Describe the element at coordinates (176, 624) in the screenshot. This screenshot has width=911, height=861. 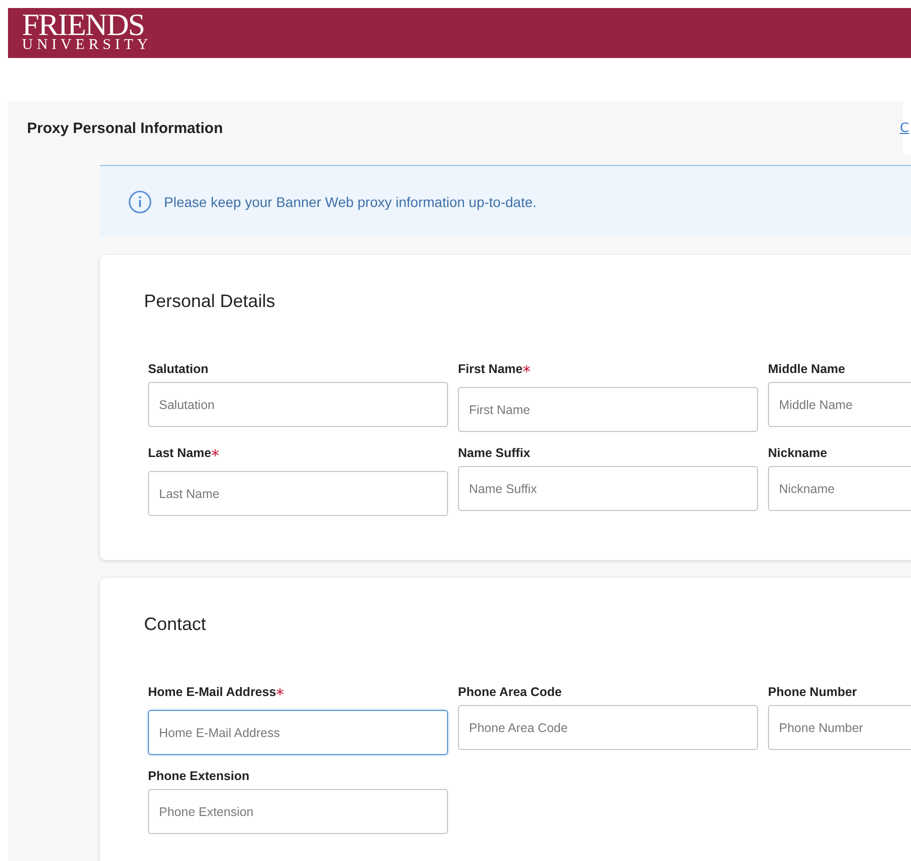
I see `section-title: Contact` at that location.